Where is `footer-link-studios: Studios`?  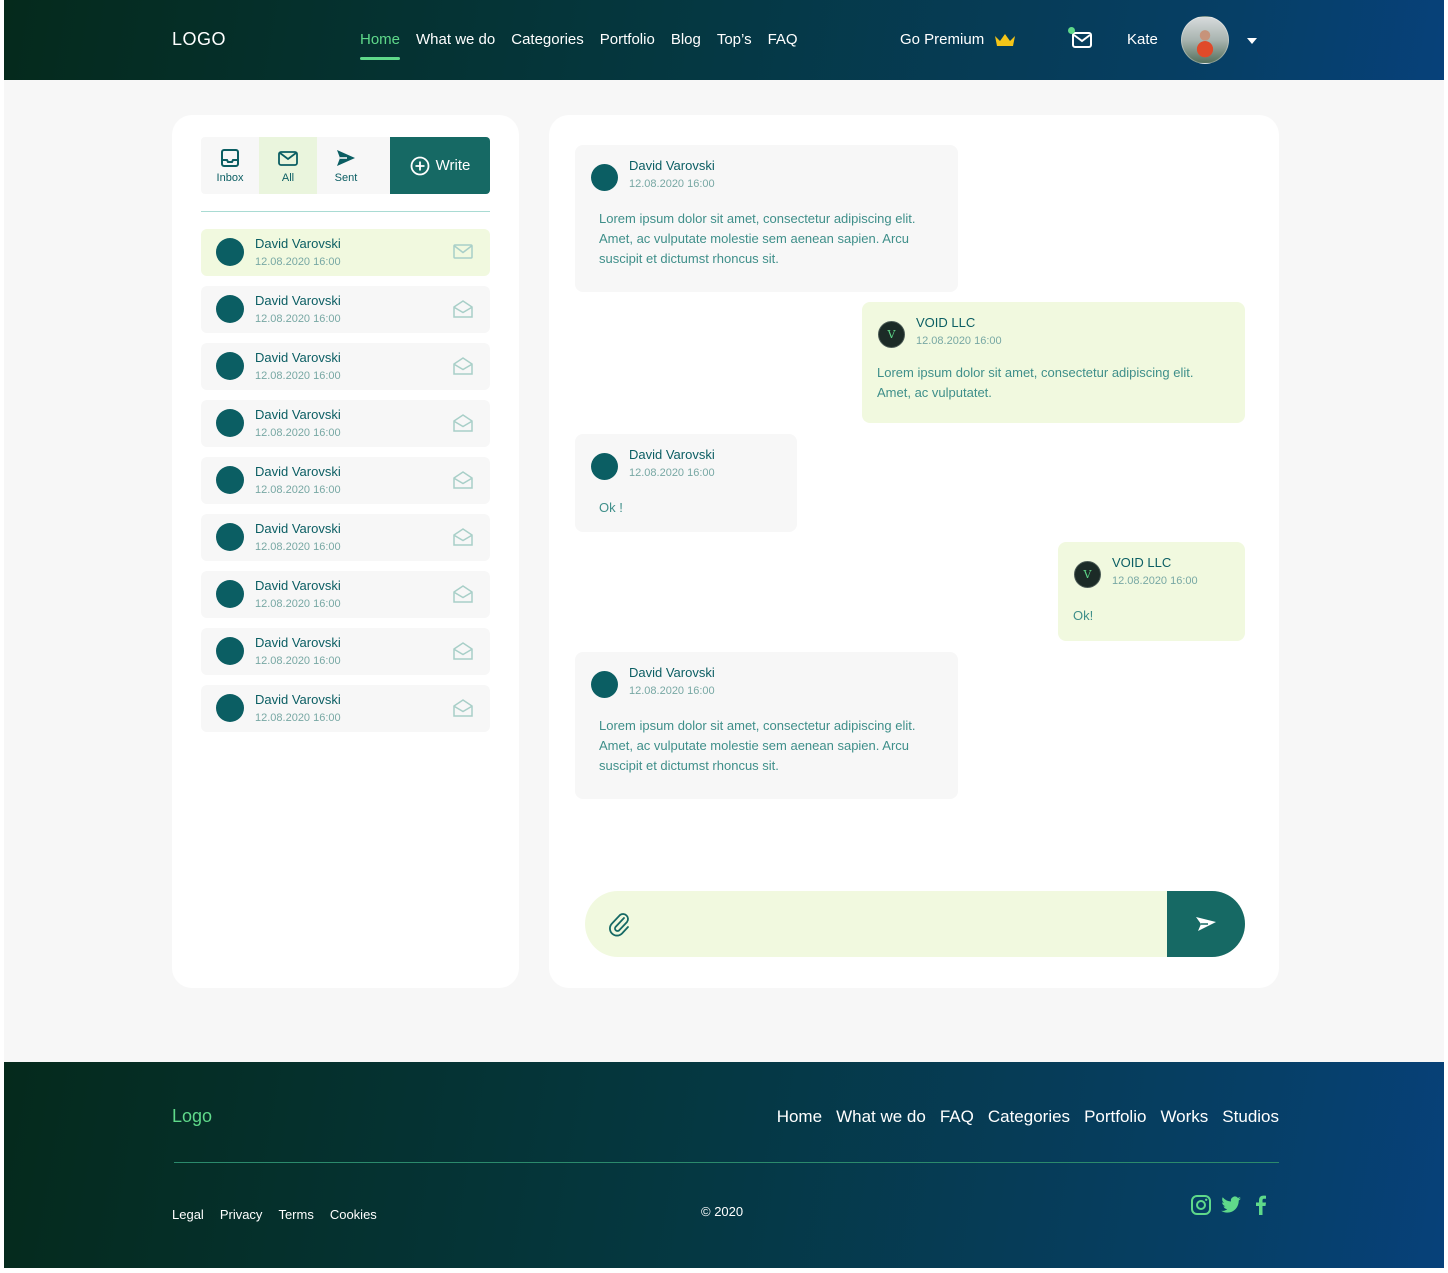 footer-link-studios: Studios is located at coordinates (1250, 1117).